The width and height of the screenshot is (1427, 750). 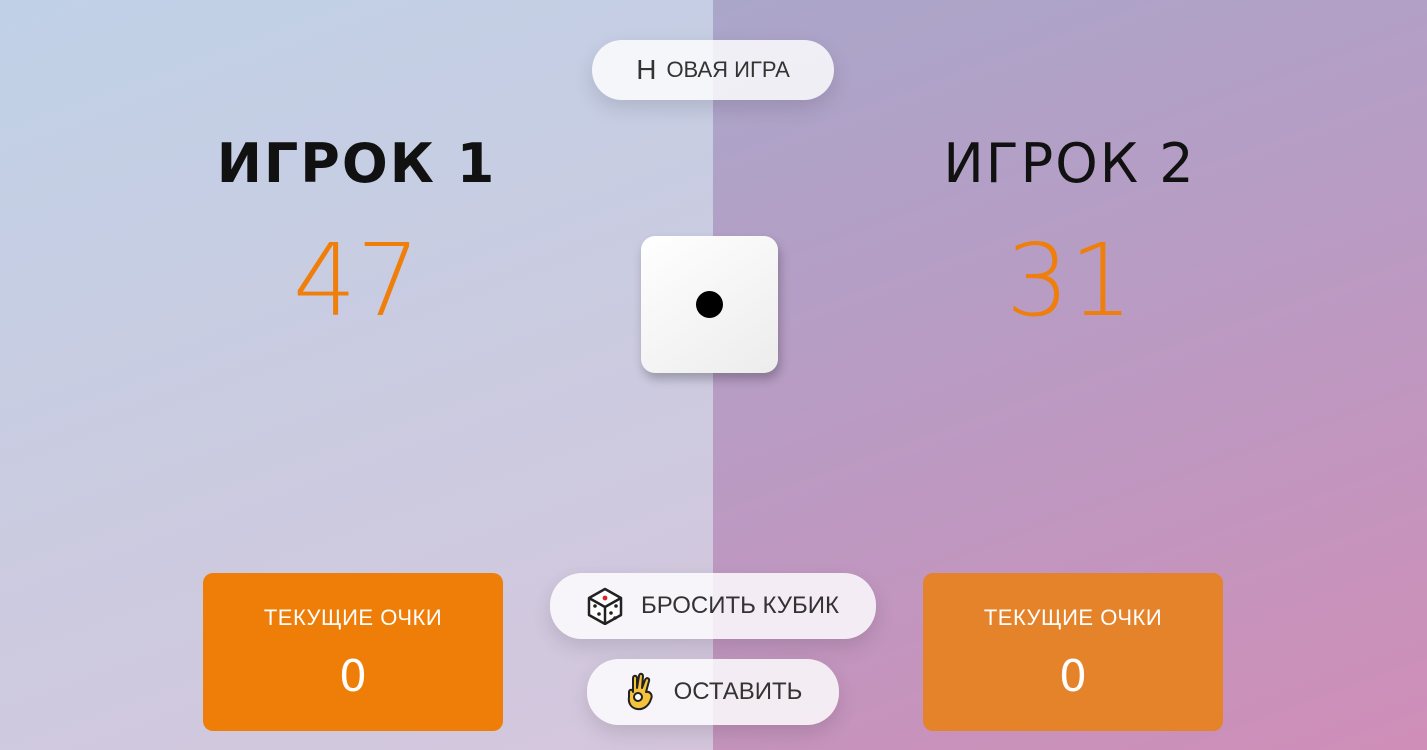 What do you see at coordinates (353, 617) in the screenshot?
I see `player-1-current-label: ТЕКУЩИЕ ОЧКИ` at bounding box center [353, 617].